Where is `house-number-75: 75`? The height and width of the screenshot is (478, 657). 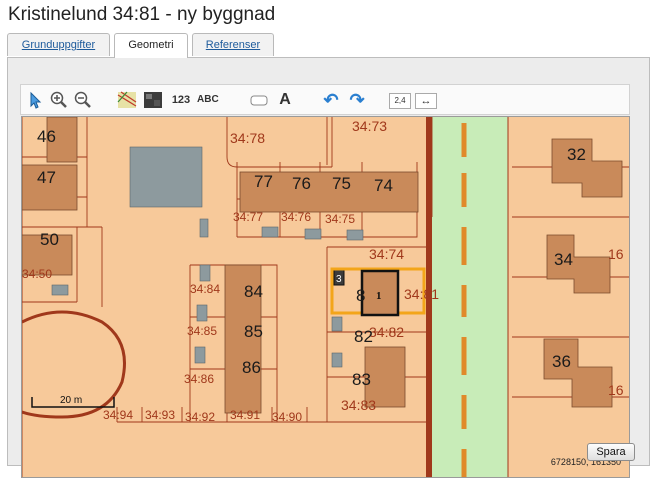
house-number-75: 75 is located at coordinates (341, 183).